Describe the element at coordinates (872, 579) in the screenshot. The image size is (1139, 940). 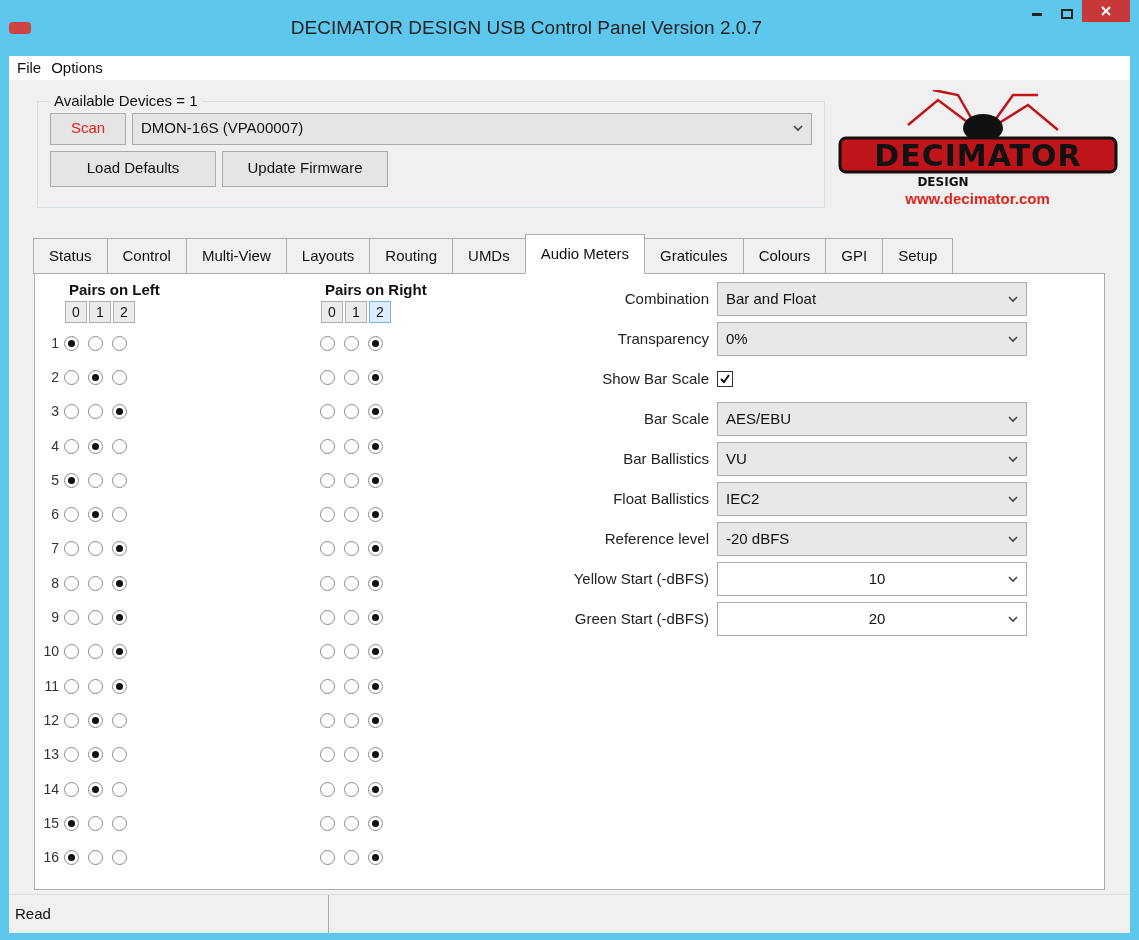
I see `dropdown: 10` at that location.